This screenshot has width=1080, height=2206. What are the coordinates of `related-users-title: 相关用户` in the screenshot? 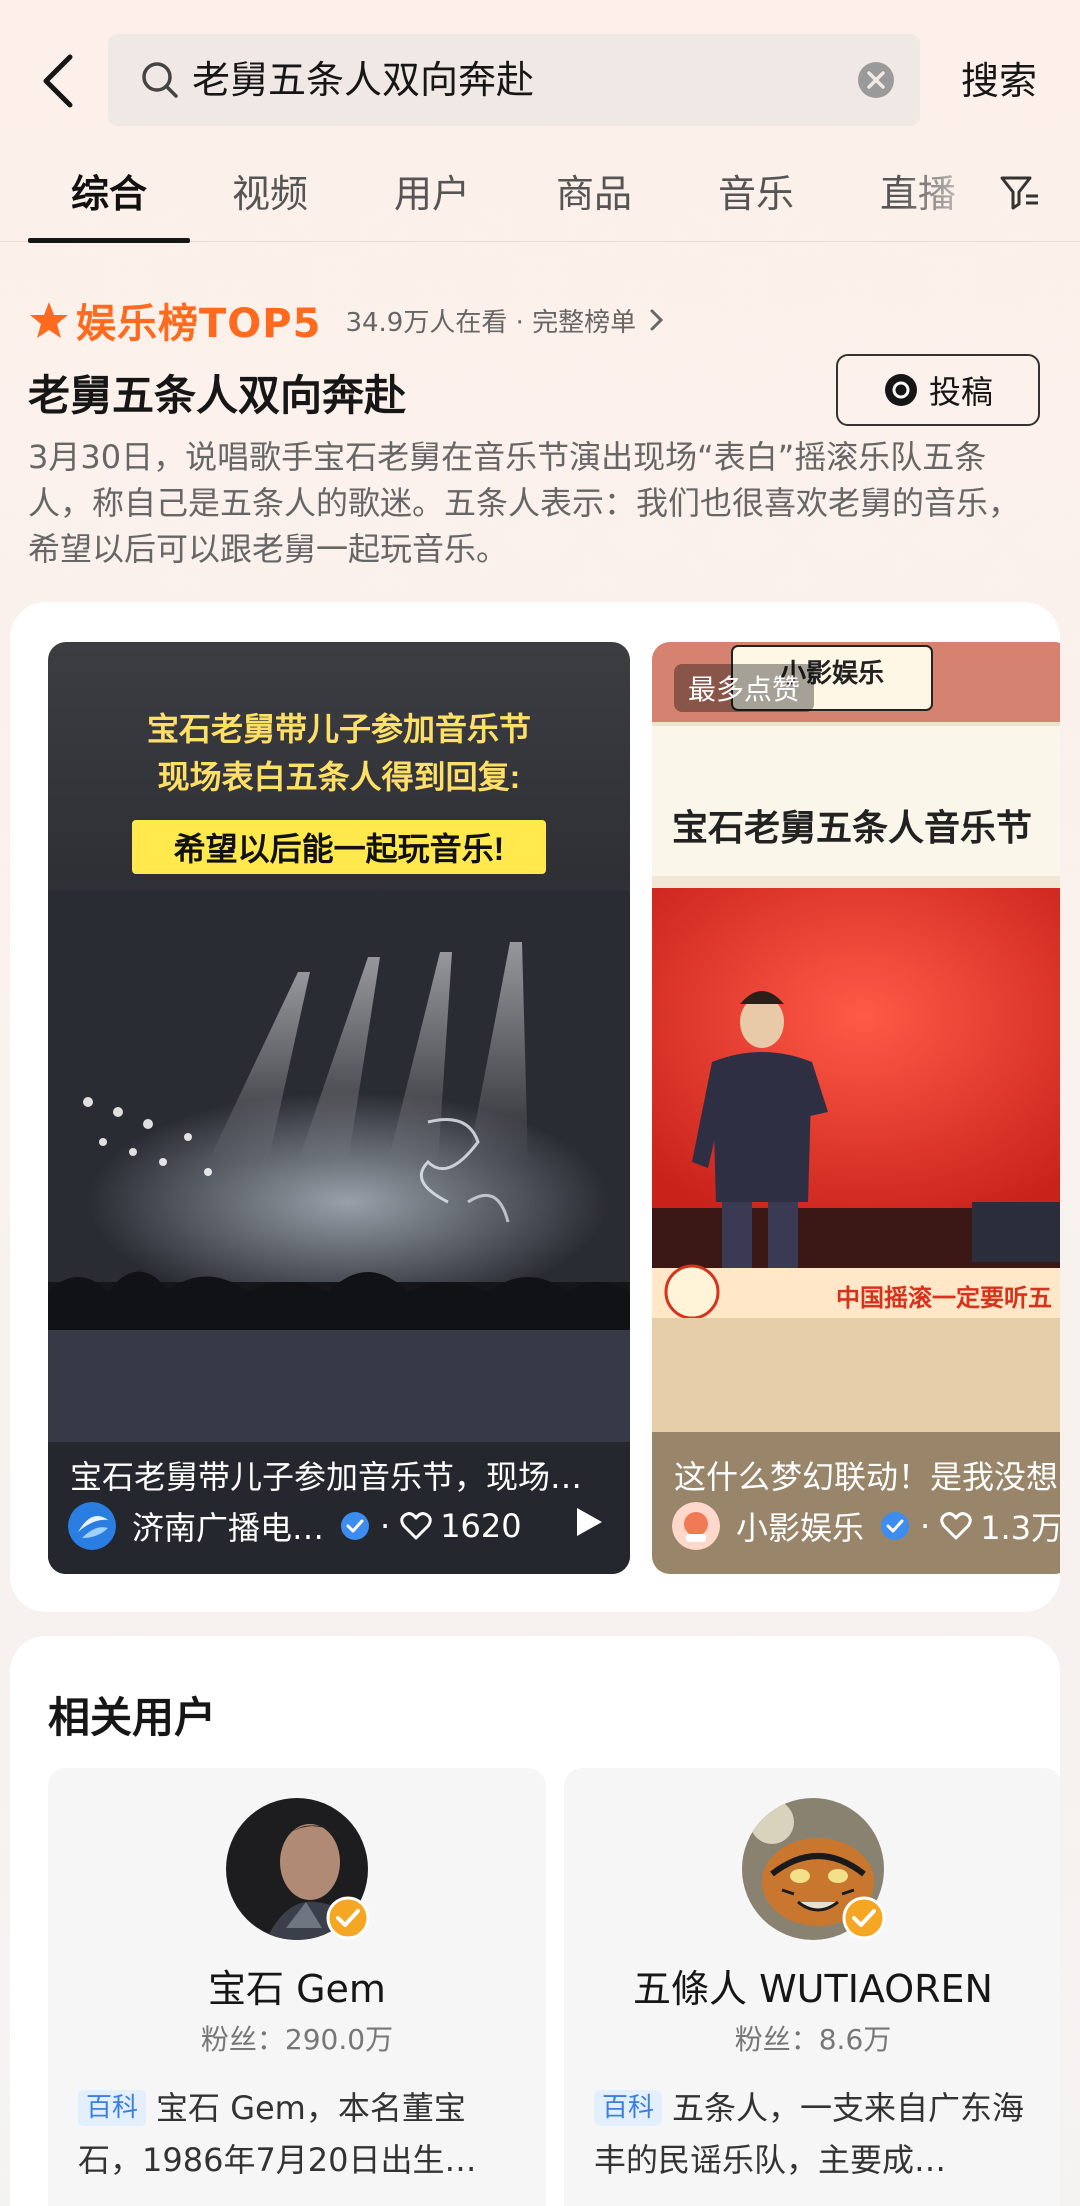 It's located at (132, 1717).